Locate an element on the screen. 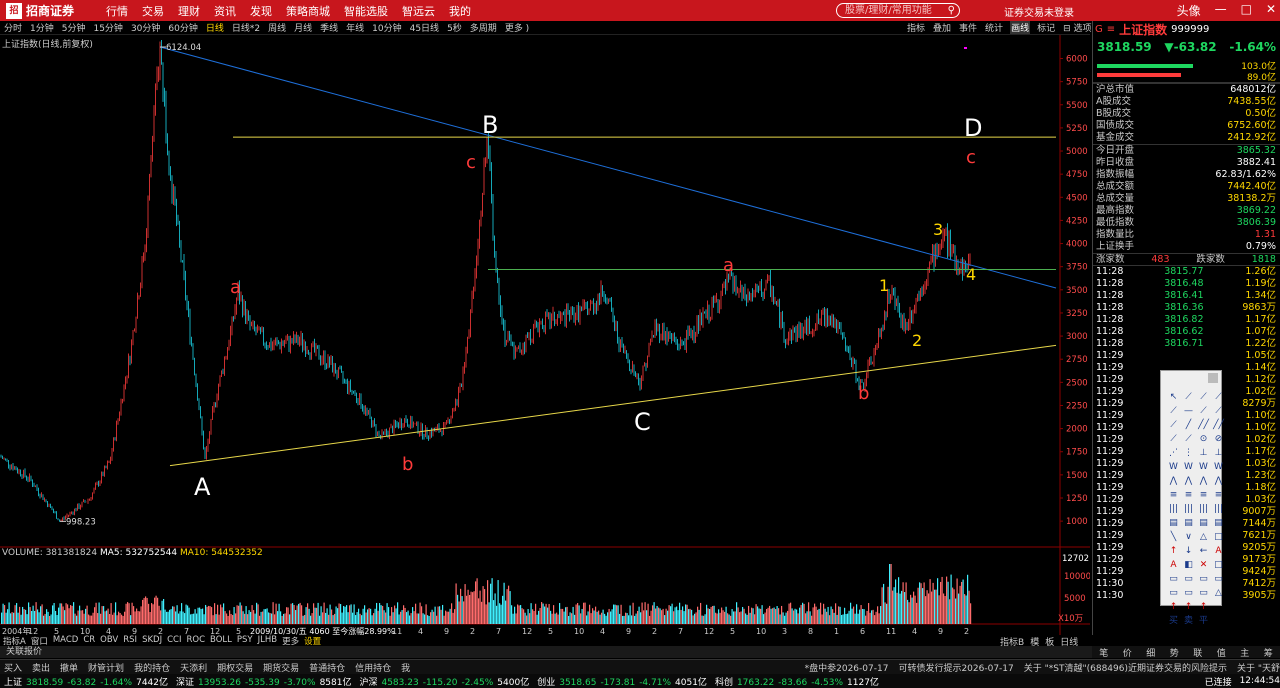 Image resolution: width=1280 pixels, height=688 pixels. period-tab: 1分钟 is located at coordinates (42, 27).